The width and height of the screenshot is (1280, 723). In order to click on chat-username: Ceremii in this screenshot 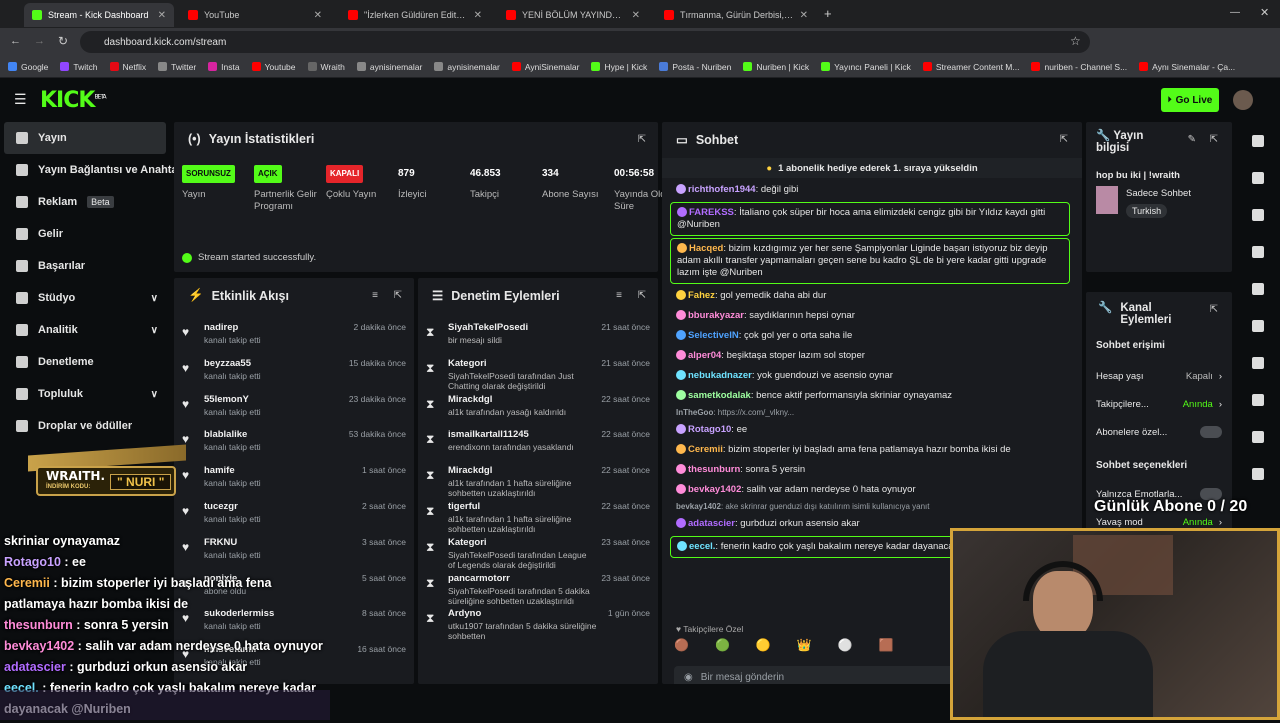, I will do `click(705, 449)`.